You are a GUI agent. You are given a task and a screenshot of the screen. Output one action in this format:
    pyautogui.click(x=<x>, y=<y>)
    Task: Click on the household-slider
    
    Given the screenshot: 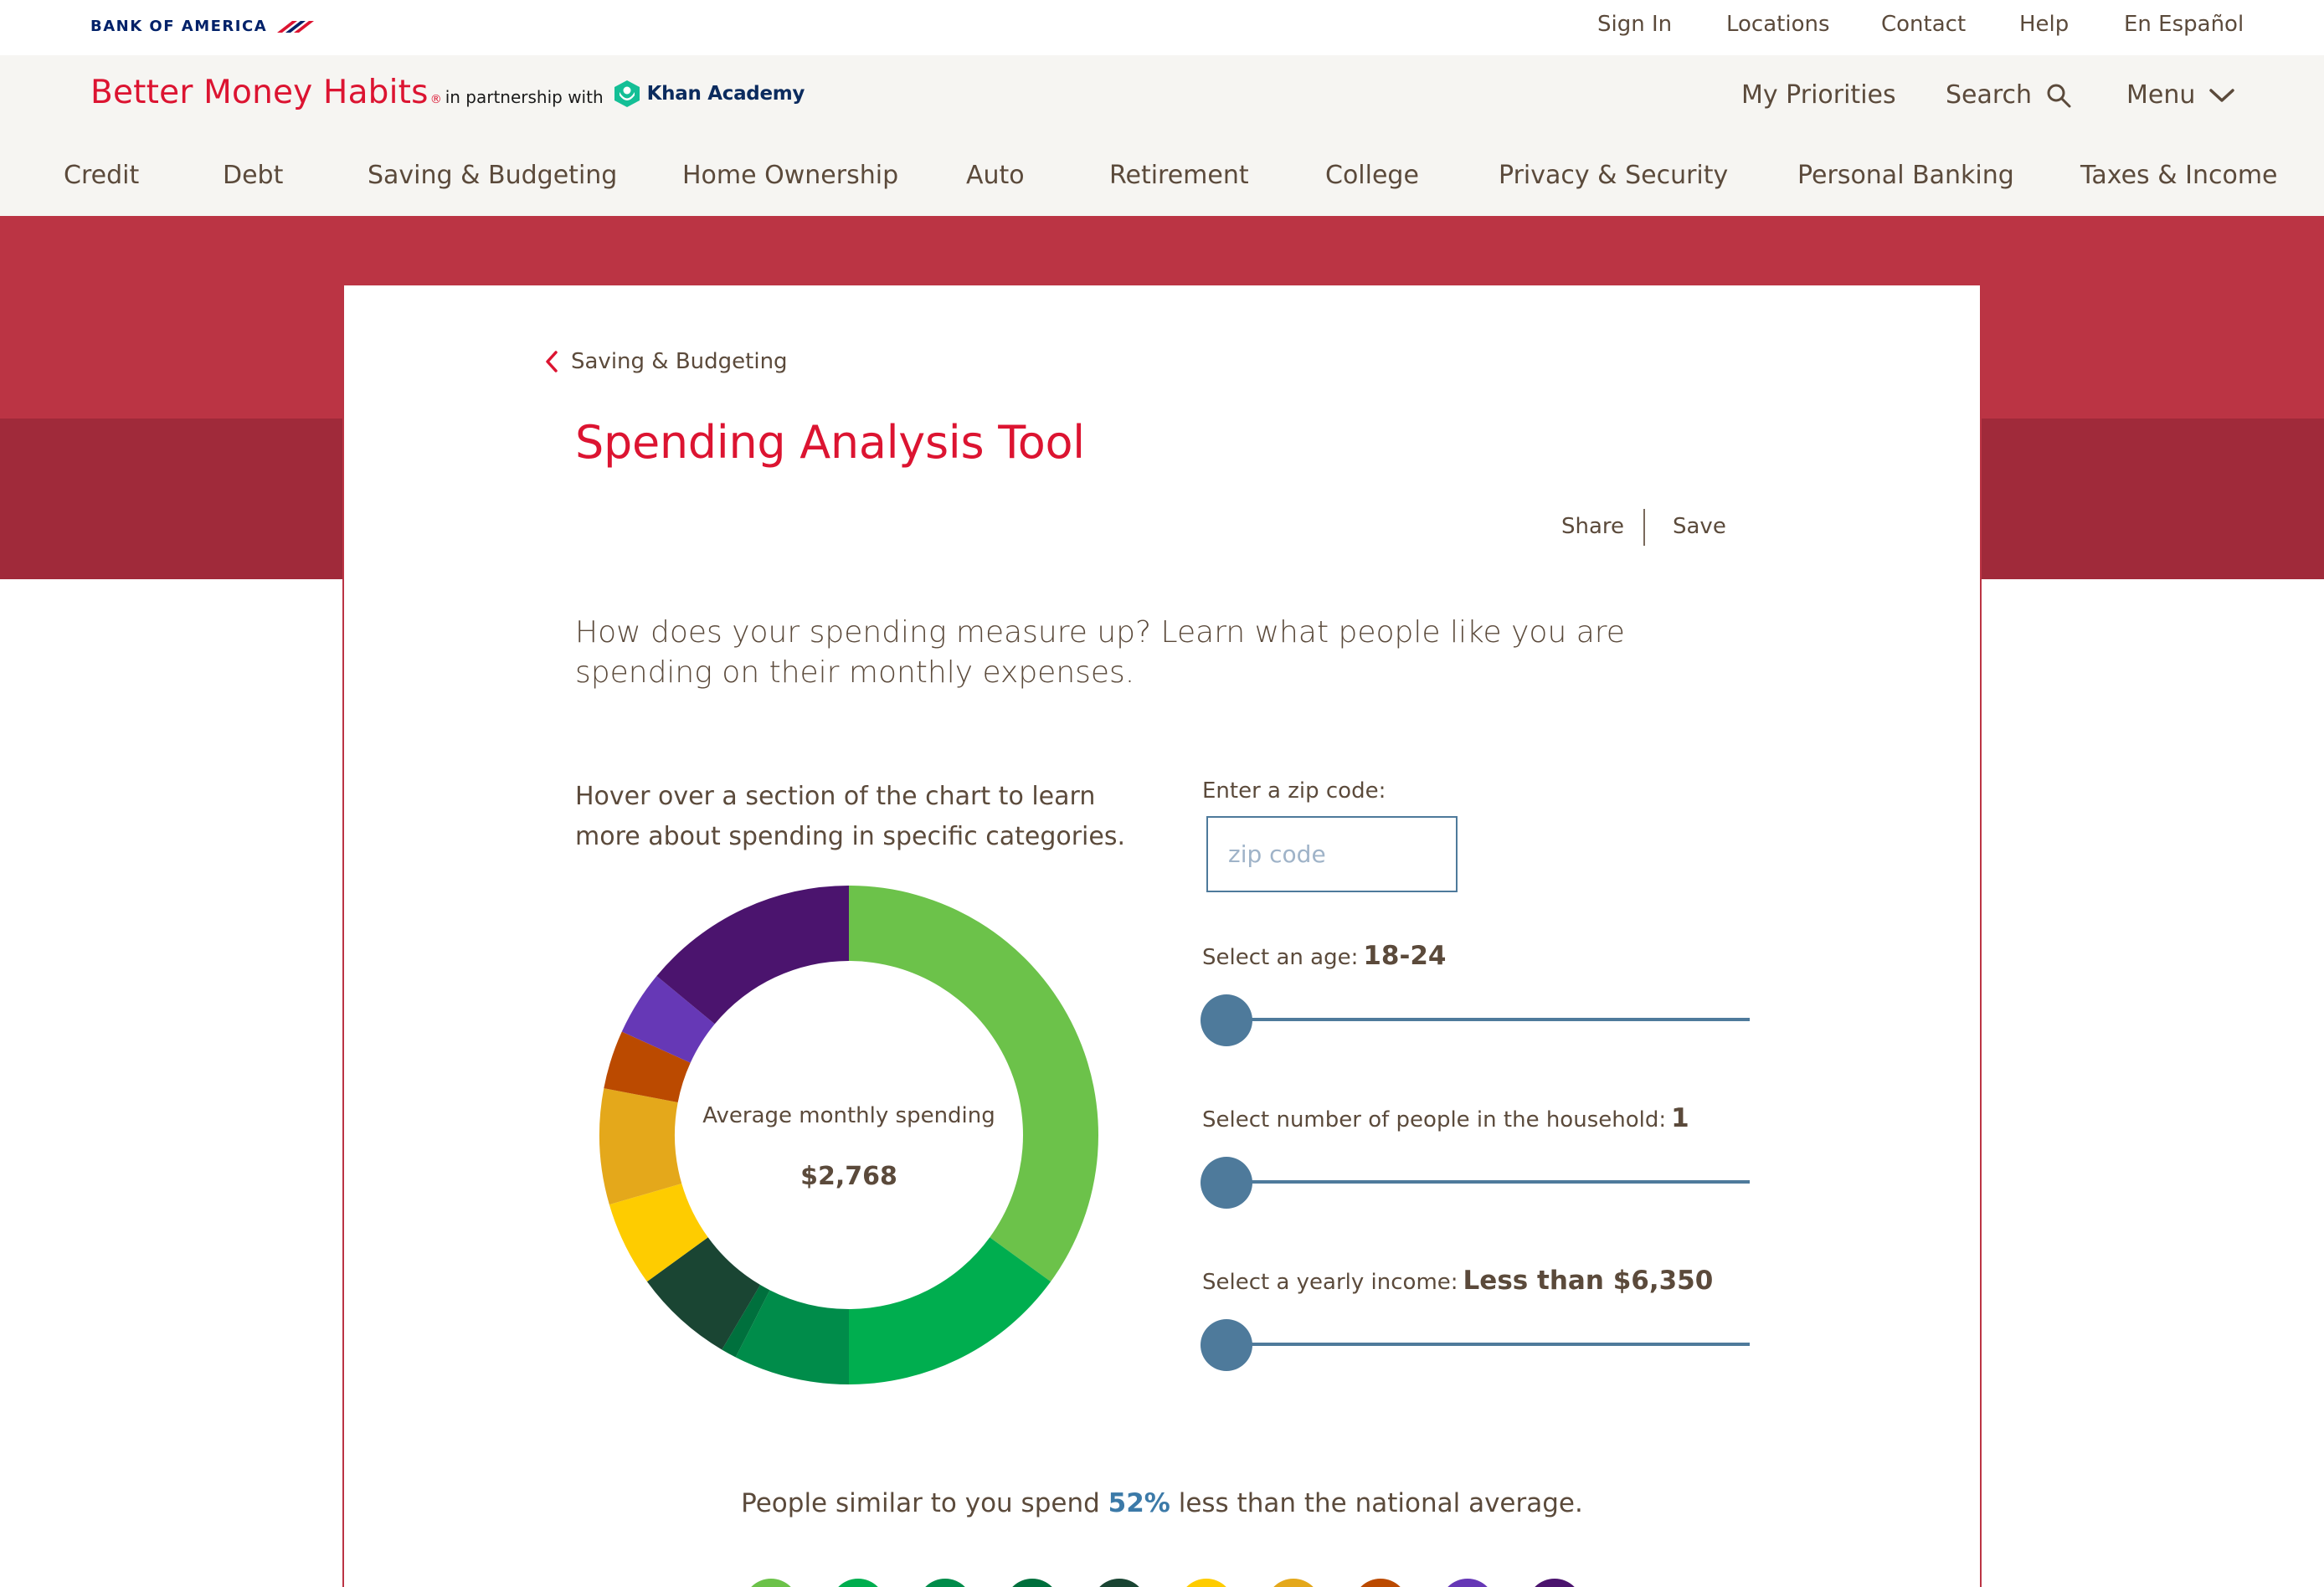 What is the action you would take?
    pyautogui.click(x=1475, y=1182)
    